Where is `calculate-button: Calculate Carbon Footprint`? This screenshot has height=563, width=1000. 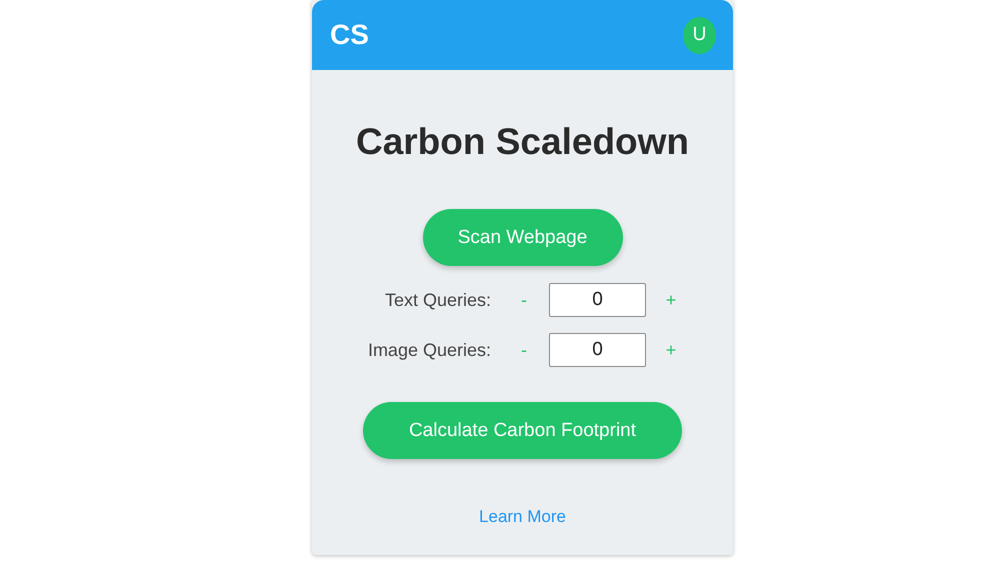
calculate-button: Calculate Carbon Footprint is located at coordinates (522, 431).